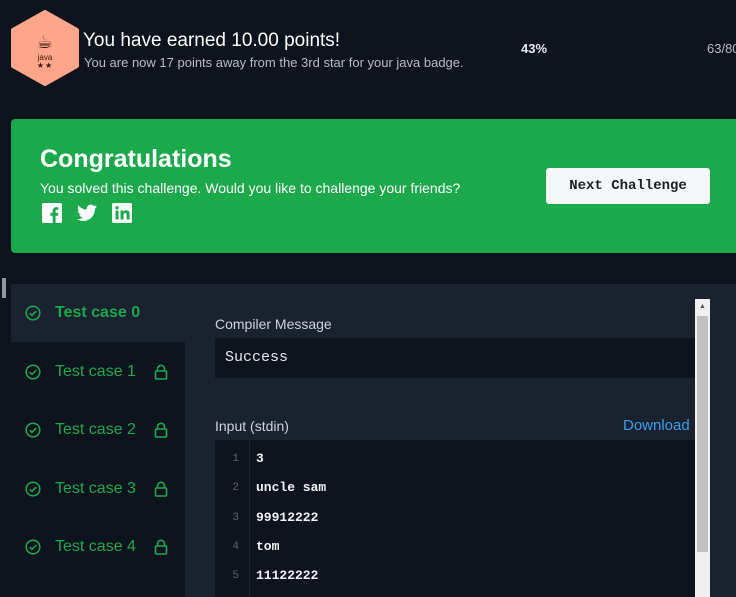 Image resolution: width=736 pixels, height=597 pixels. I want to click on test-case-label: Test case 2, so click(95, 429).